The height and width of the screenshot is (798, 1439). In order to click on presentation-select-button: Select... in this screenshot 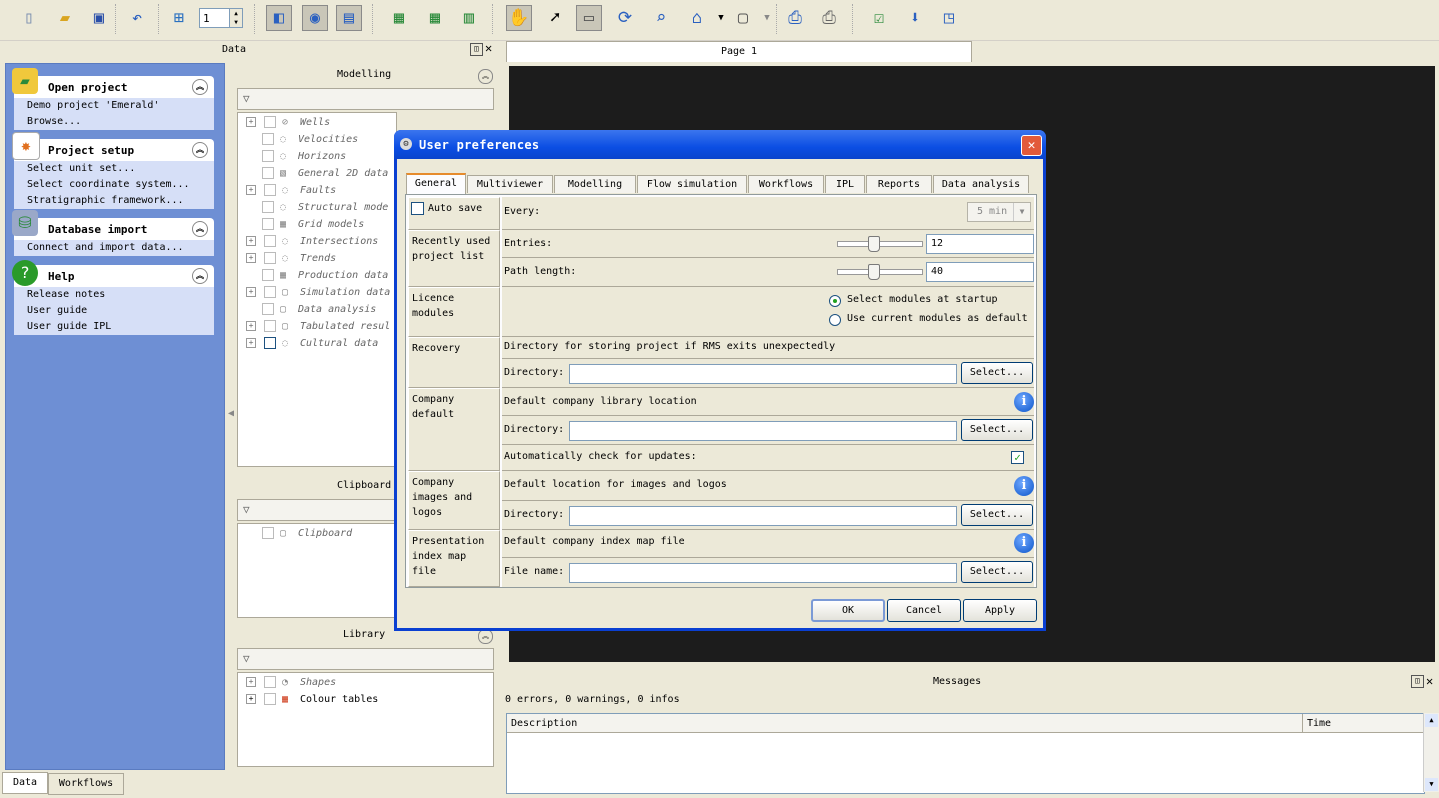, I will do `click(997, 572)`.